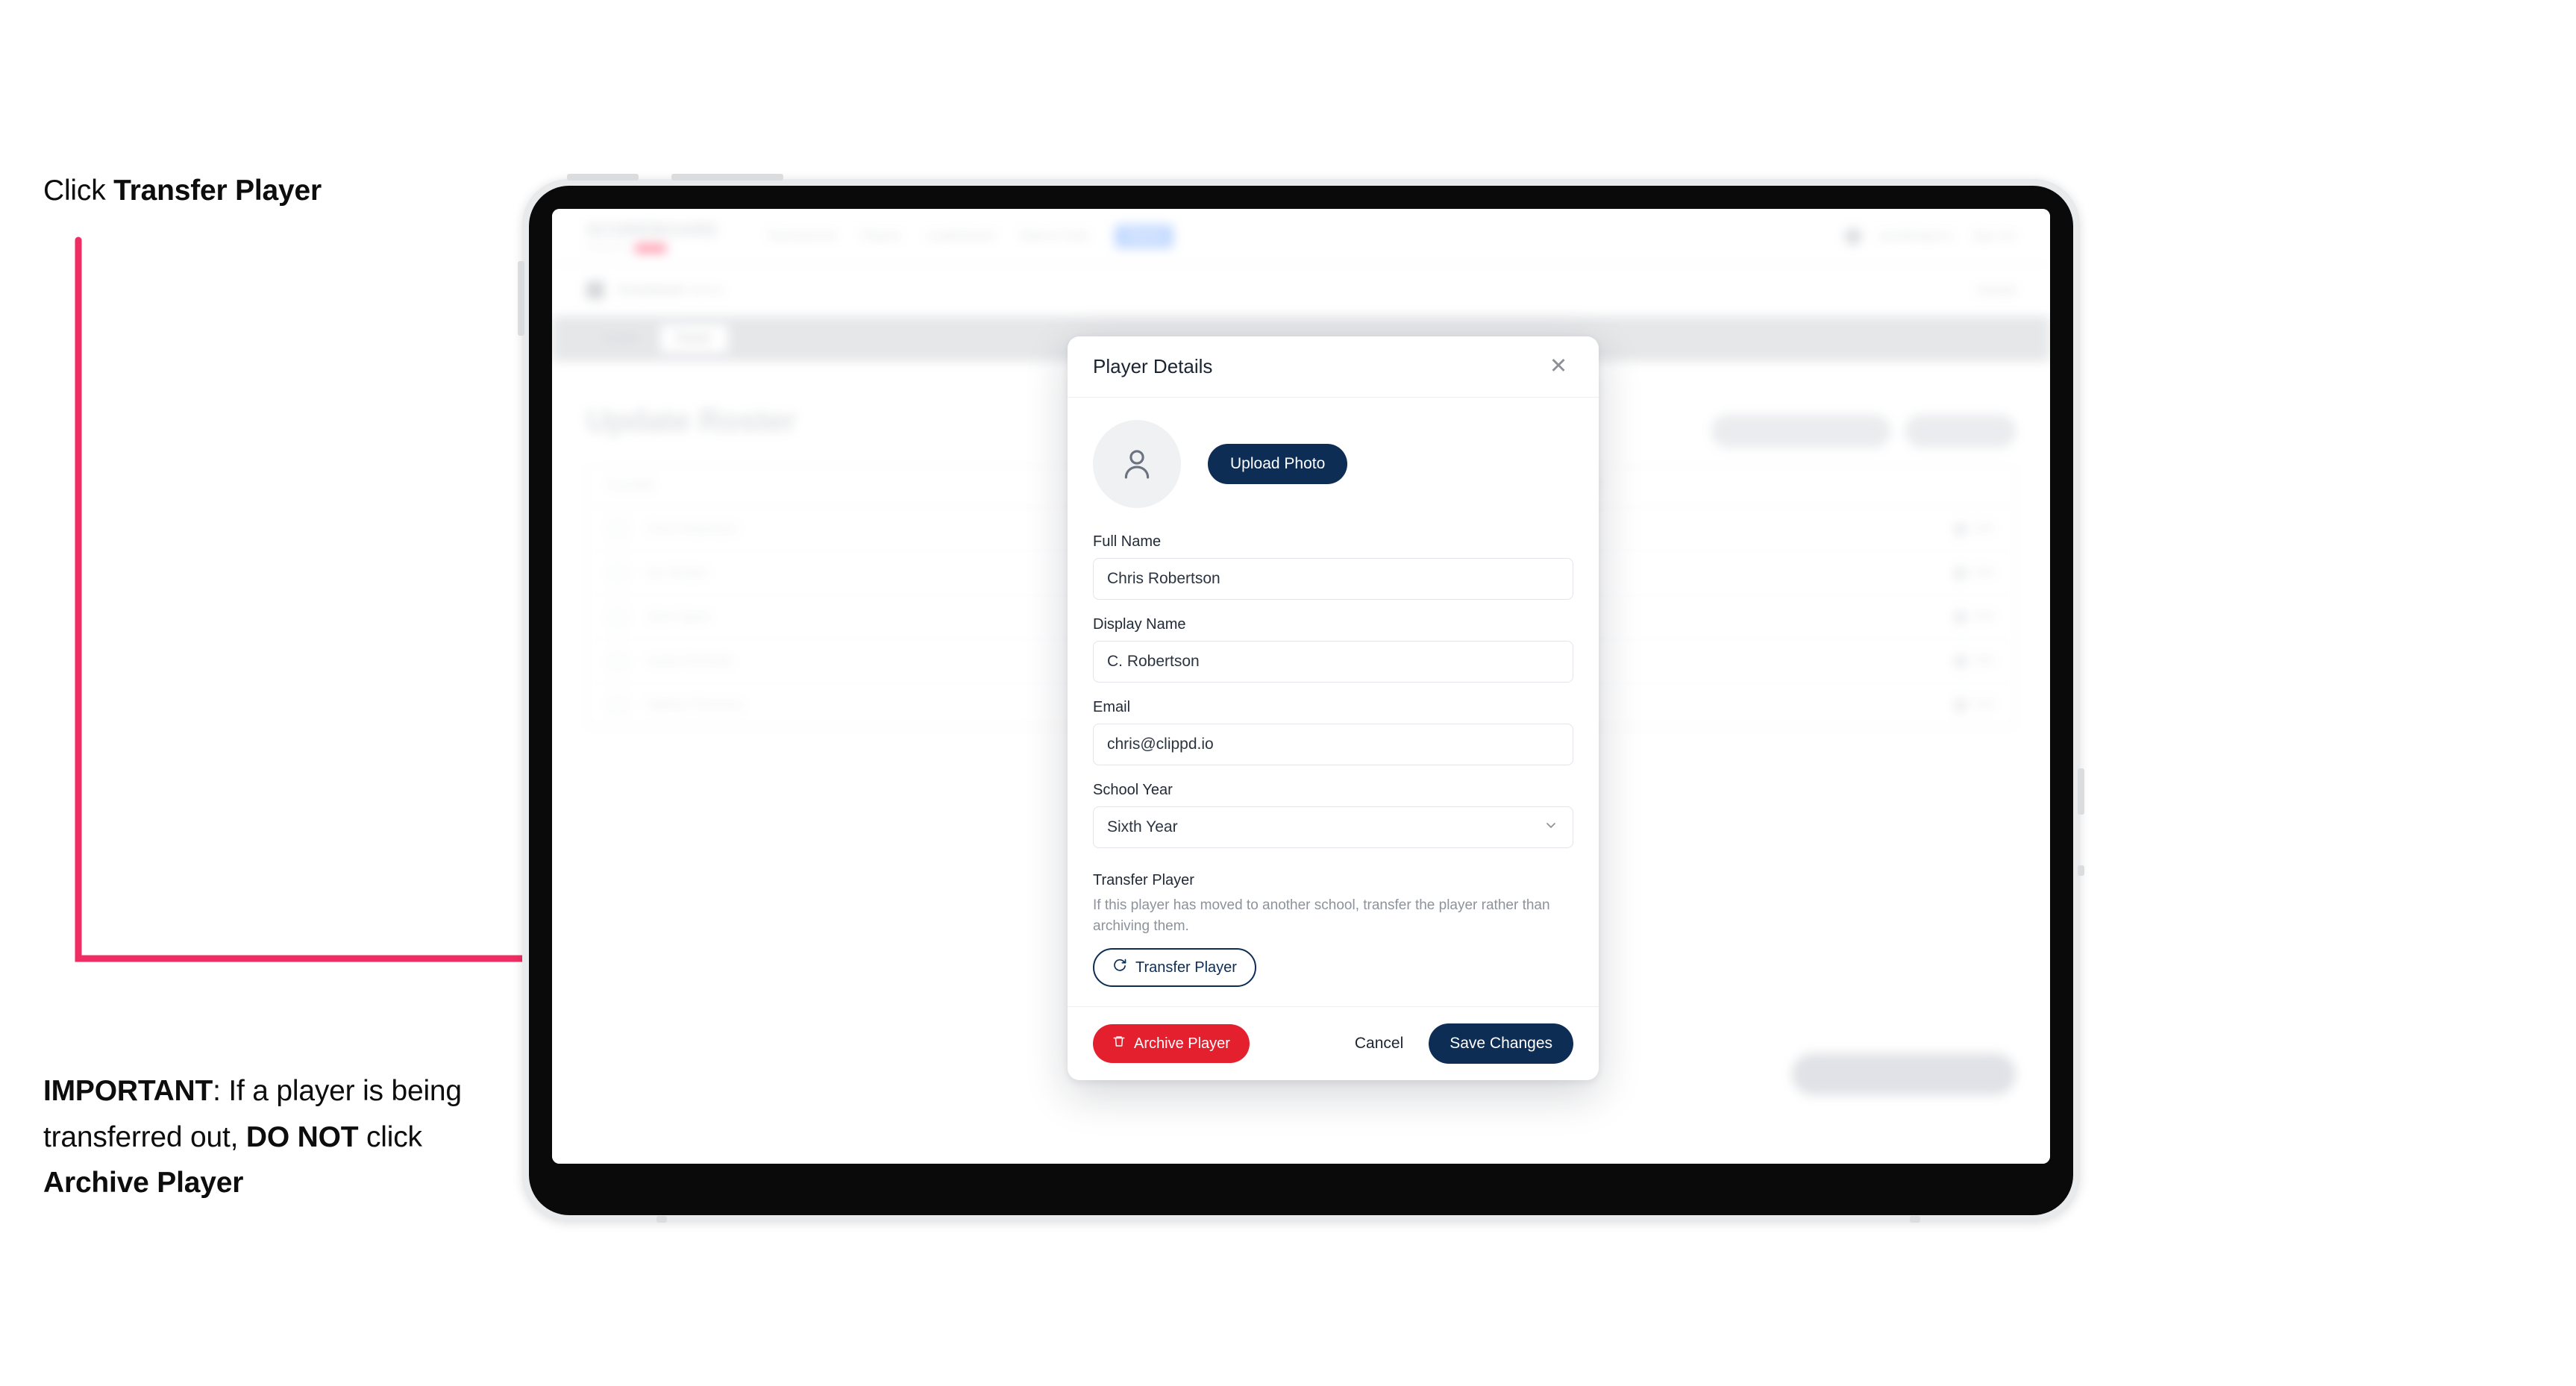  I want to click on user-icon, so click(1137, 464).